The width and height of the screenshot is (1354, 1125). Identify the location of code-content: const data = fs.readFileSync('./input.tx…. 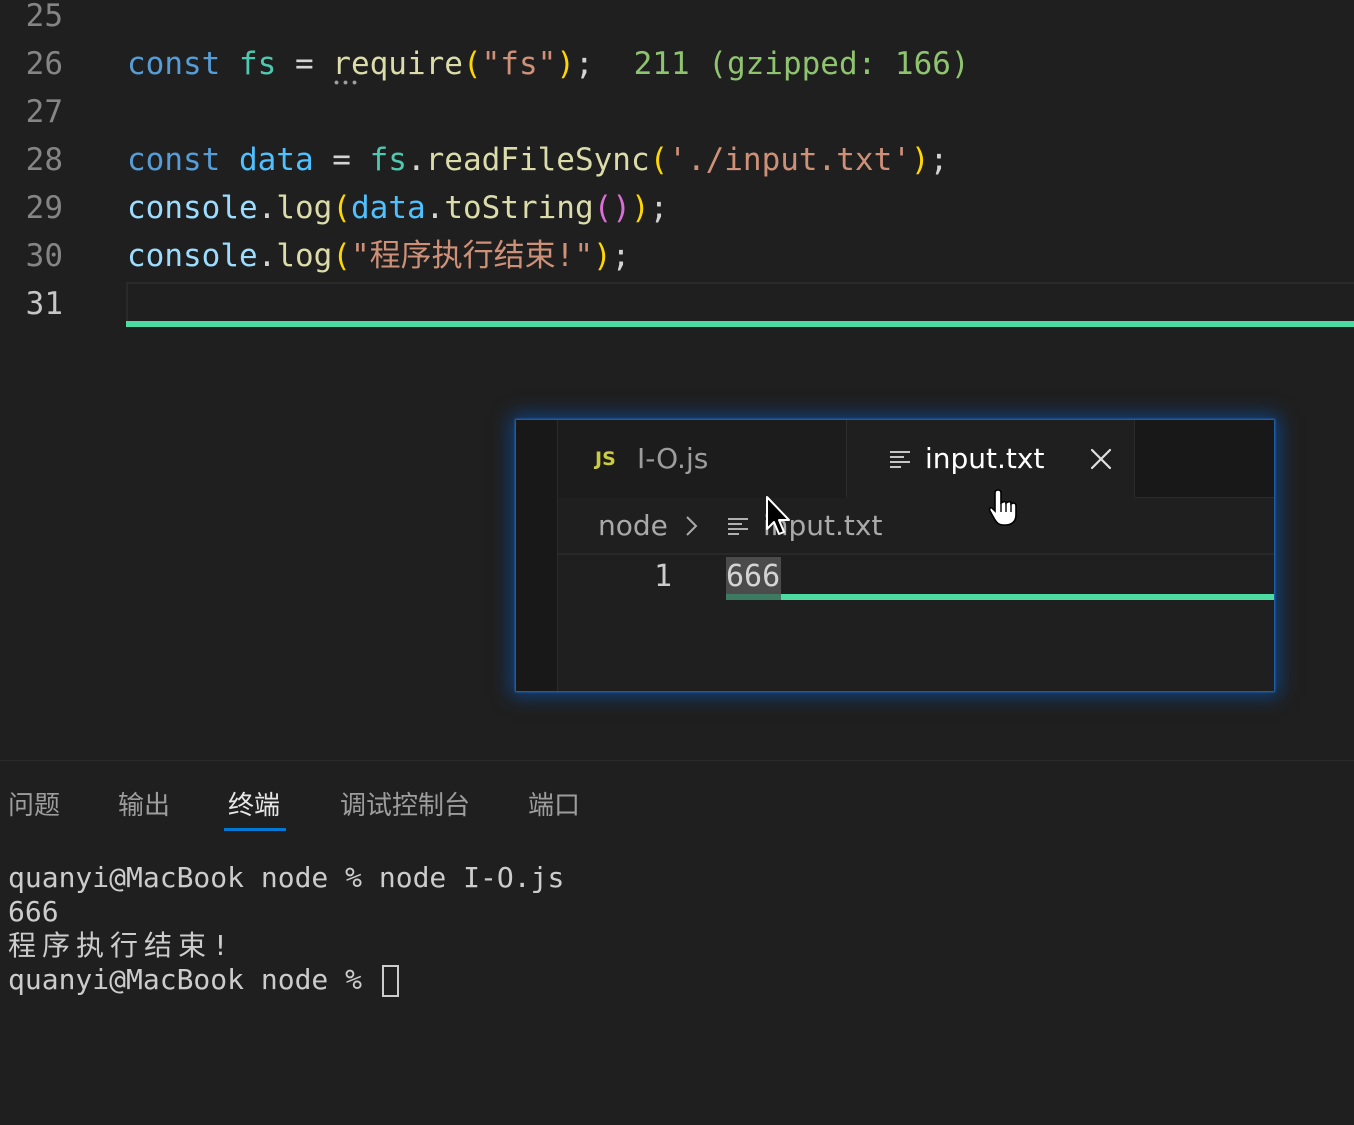
(537, 160).